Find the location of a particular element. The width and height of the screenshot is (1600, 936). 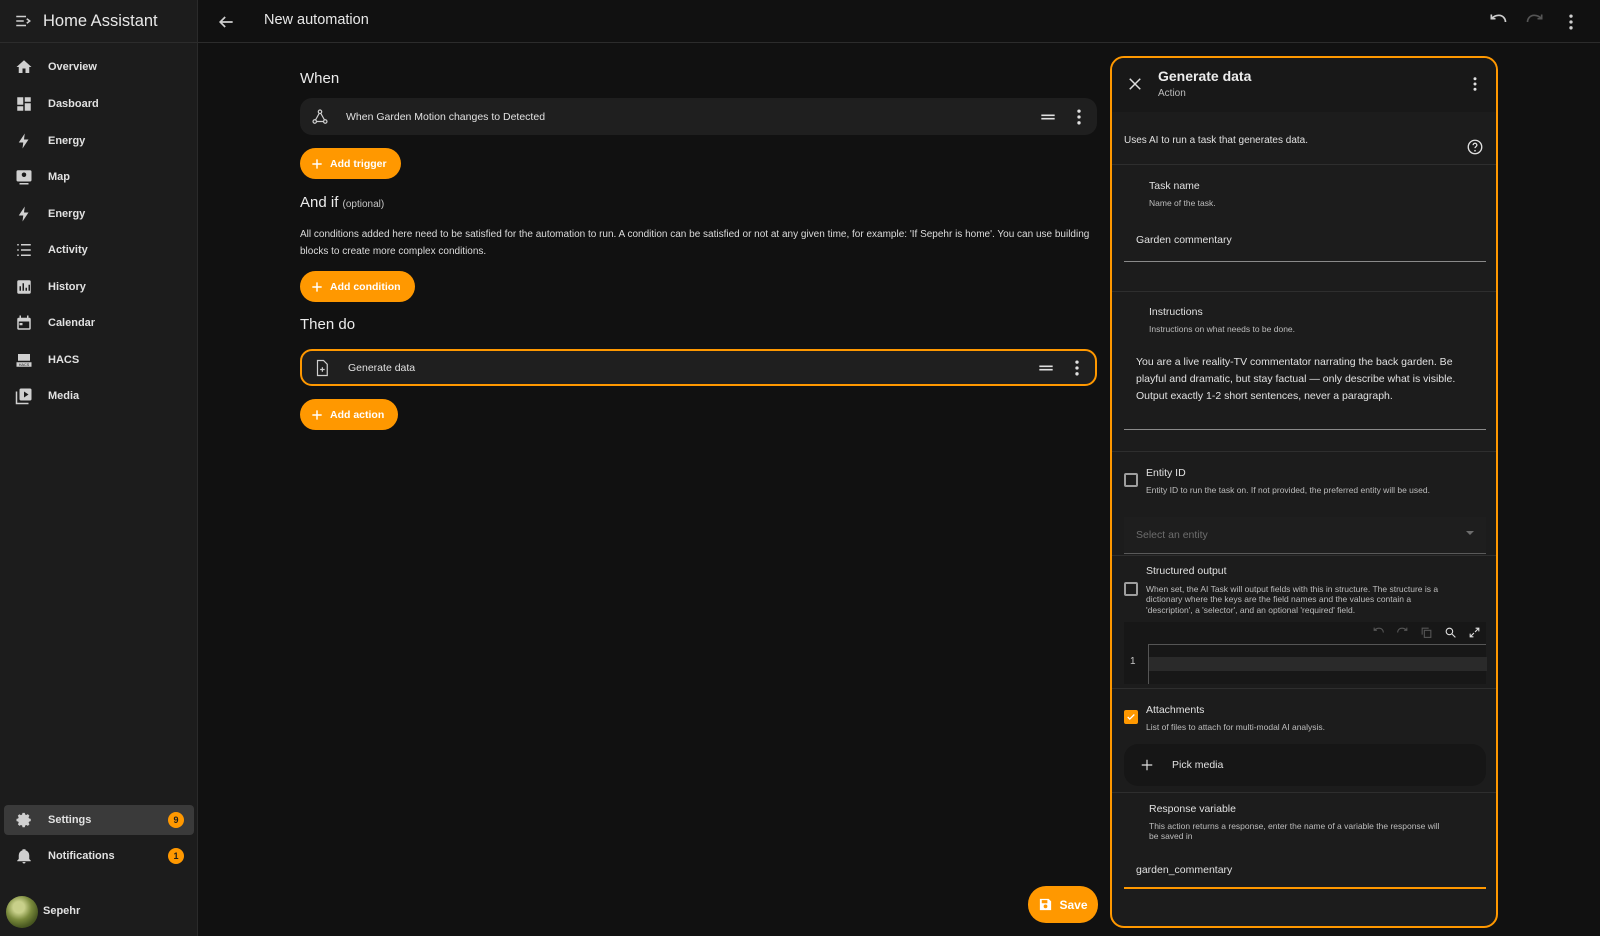

response-variable-field: garden_commentary is located at coordinates (1305, 873).